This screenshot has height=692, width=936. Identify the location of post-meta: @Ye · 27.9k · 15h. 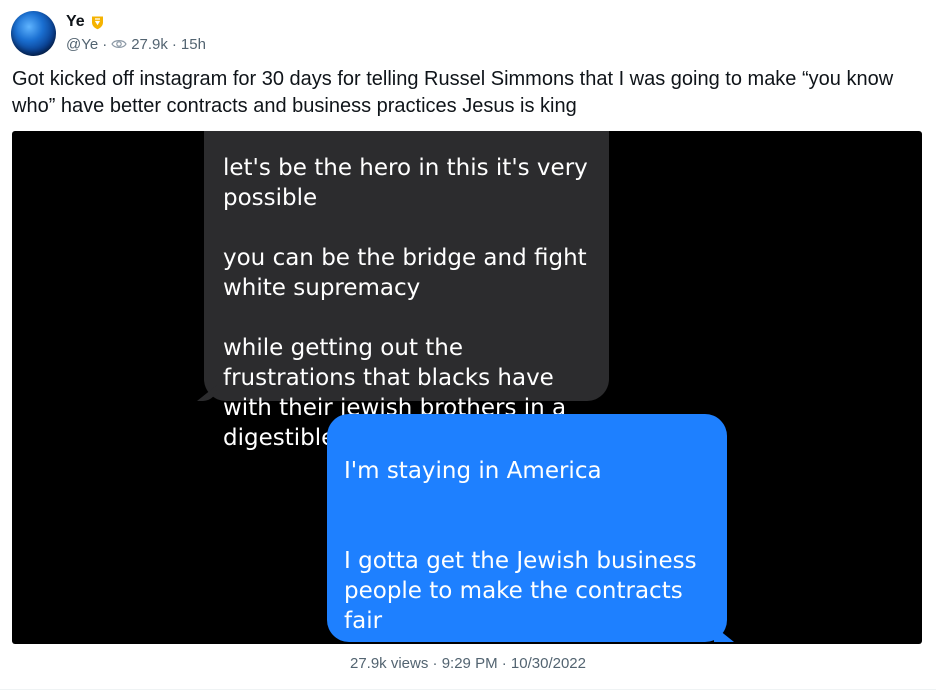
(136, 44).